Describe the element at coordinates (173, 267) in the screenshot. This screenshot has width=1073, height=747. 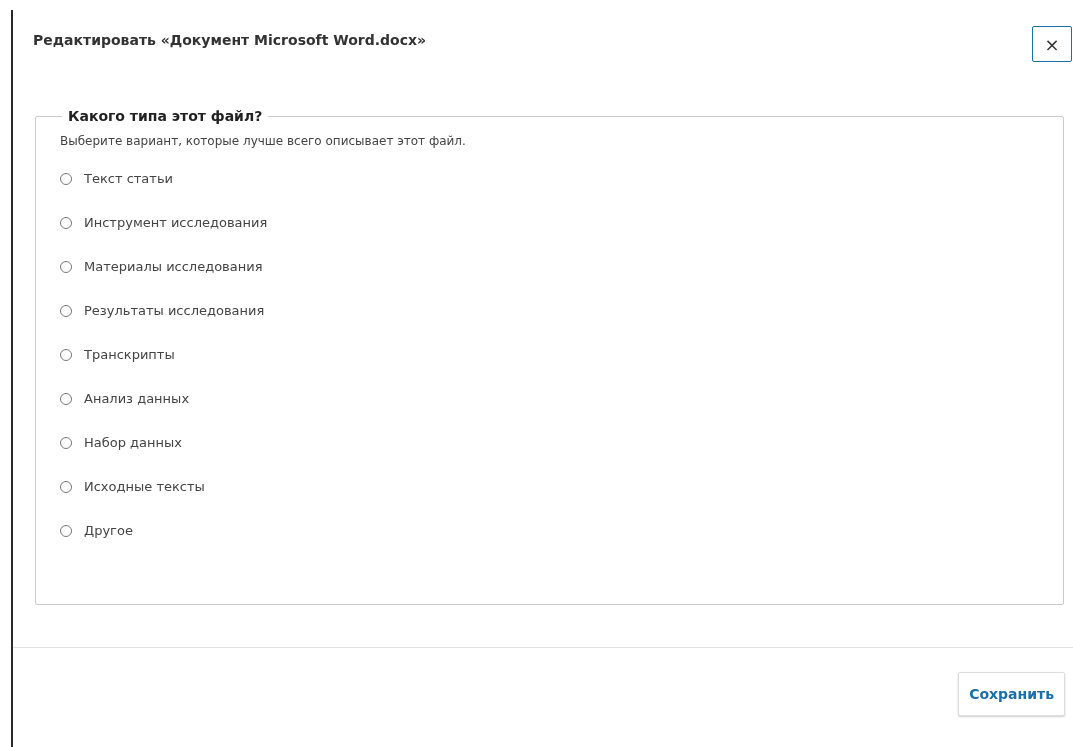
I see `option-label: Материалы исследования` at that location.